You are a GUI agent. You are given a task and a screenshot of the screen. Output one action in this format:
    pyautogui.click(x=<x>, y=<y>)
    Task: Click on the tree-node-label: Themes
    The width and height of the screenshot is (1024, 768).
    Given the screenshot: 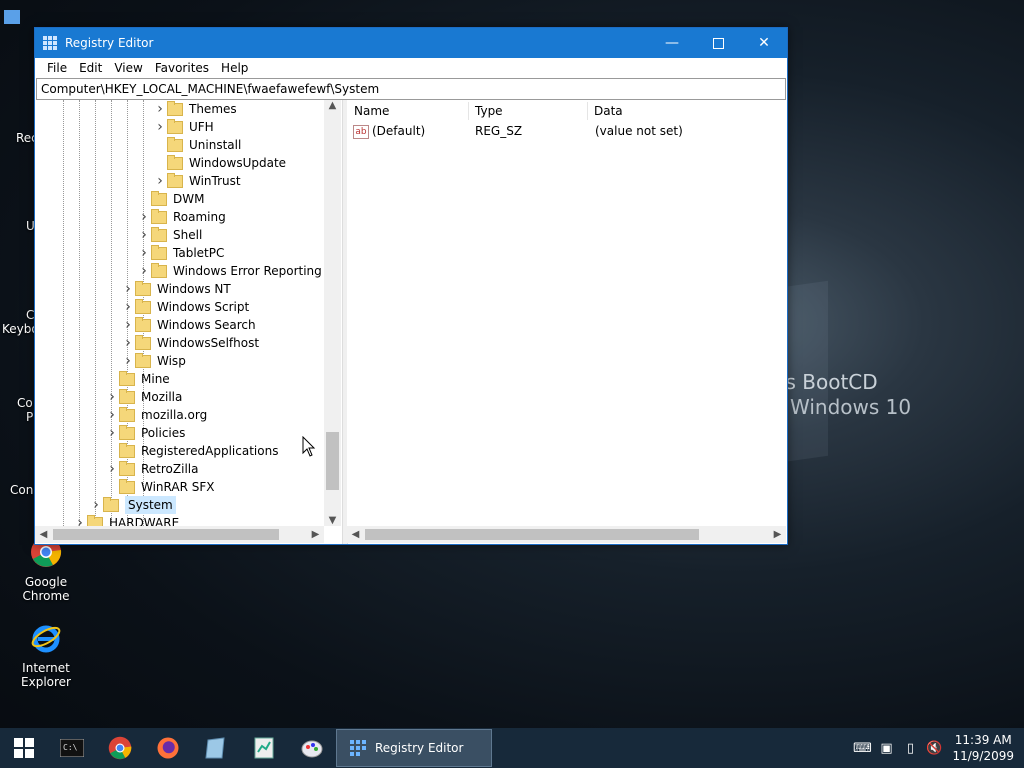 What is the action you would take?
    pyautogui.click(x=213, y=109)
    